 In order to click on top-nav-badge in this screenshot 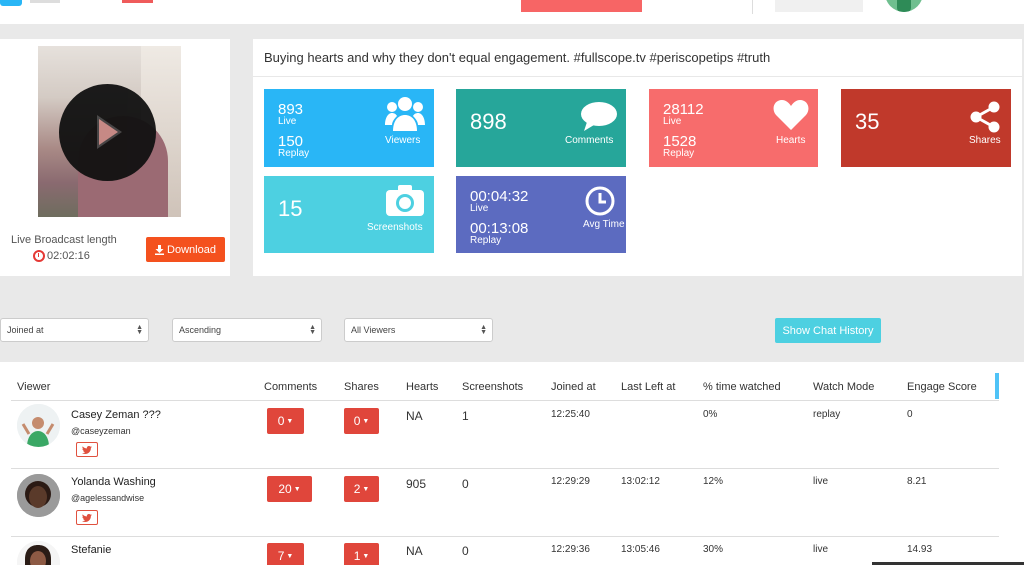, I will do `click(137, 1)`.